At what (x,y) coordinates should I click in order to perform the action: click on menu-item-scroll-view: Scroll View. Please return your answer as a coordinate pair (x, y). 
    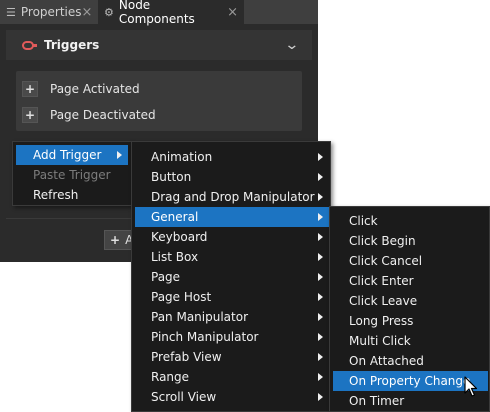
    Looking at the image, I should click on (232, 397).